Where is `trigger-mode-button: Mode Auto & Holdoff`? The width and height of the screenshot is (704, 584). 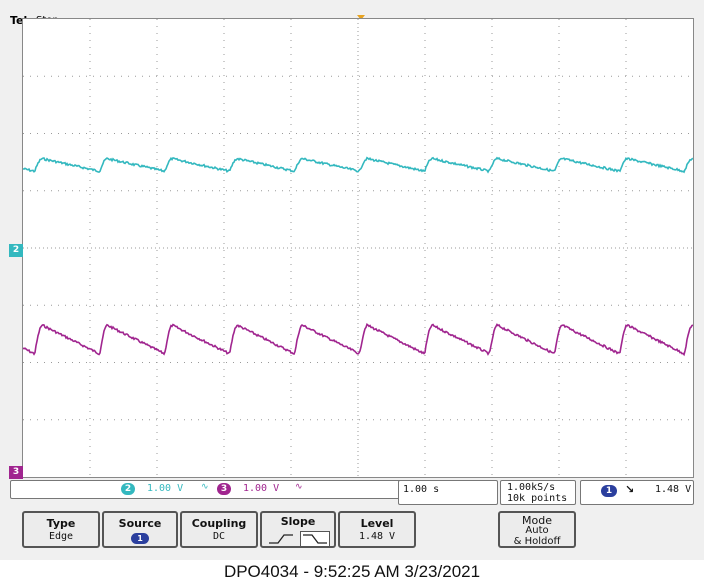 trigger-mode-button: Mode Auto & Holdoff is located at coordinates (537, 529).